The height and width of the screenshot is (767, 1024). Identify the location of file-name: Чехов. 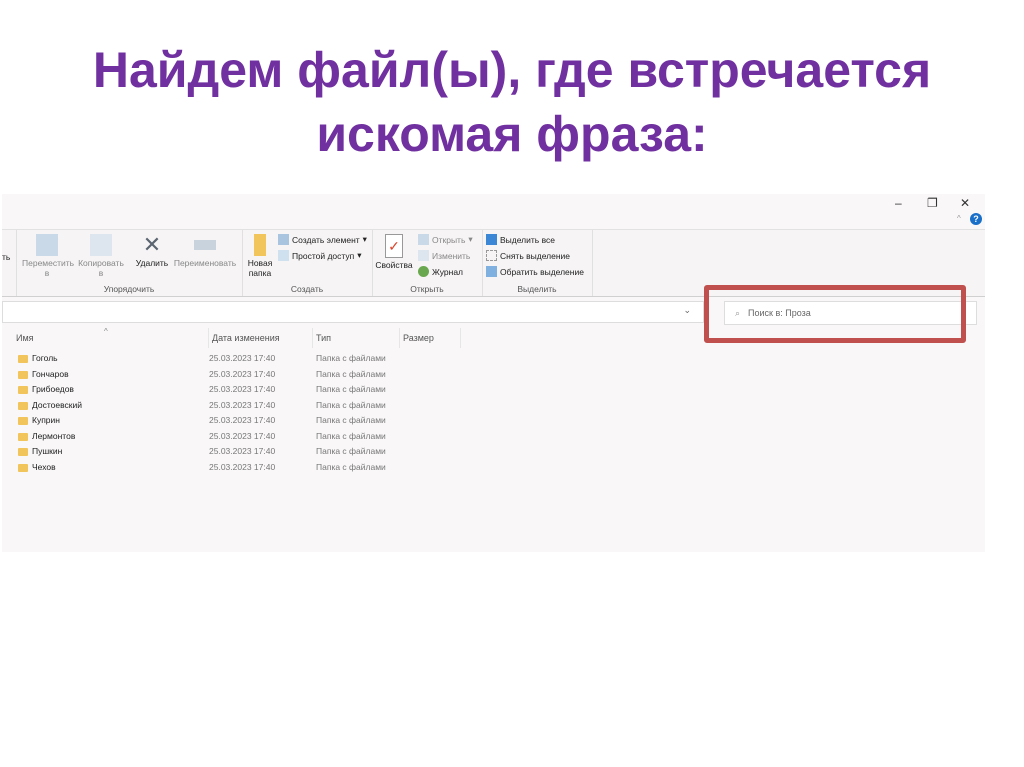
(44, 466).